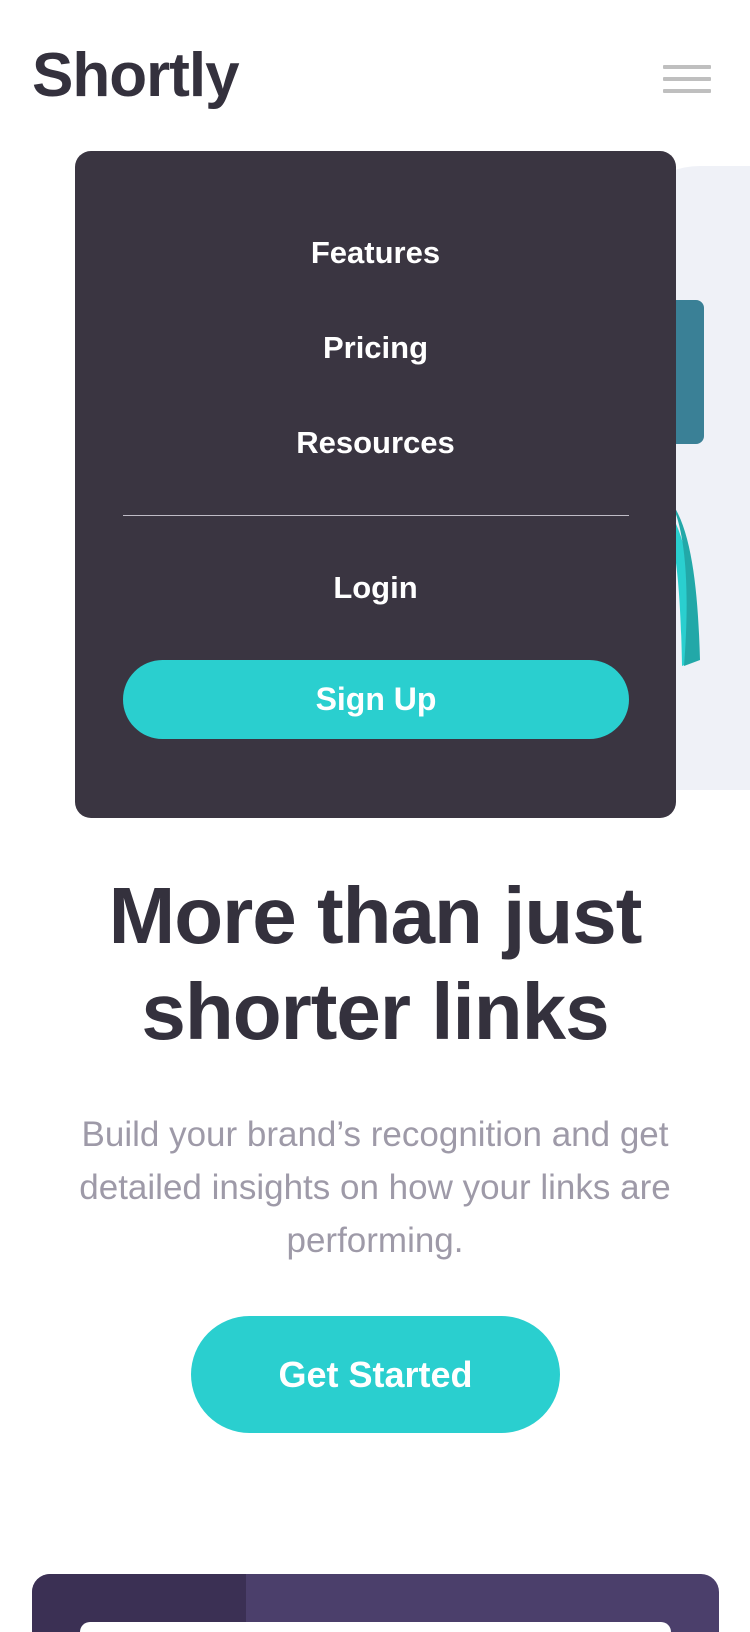  What do you see at coordinates (136, 76) in the screenshot?
I see `logo: Shortly` at bounding box center [136, 76].